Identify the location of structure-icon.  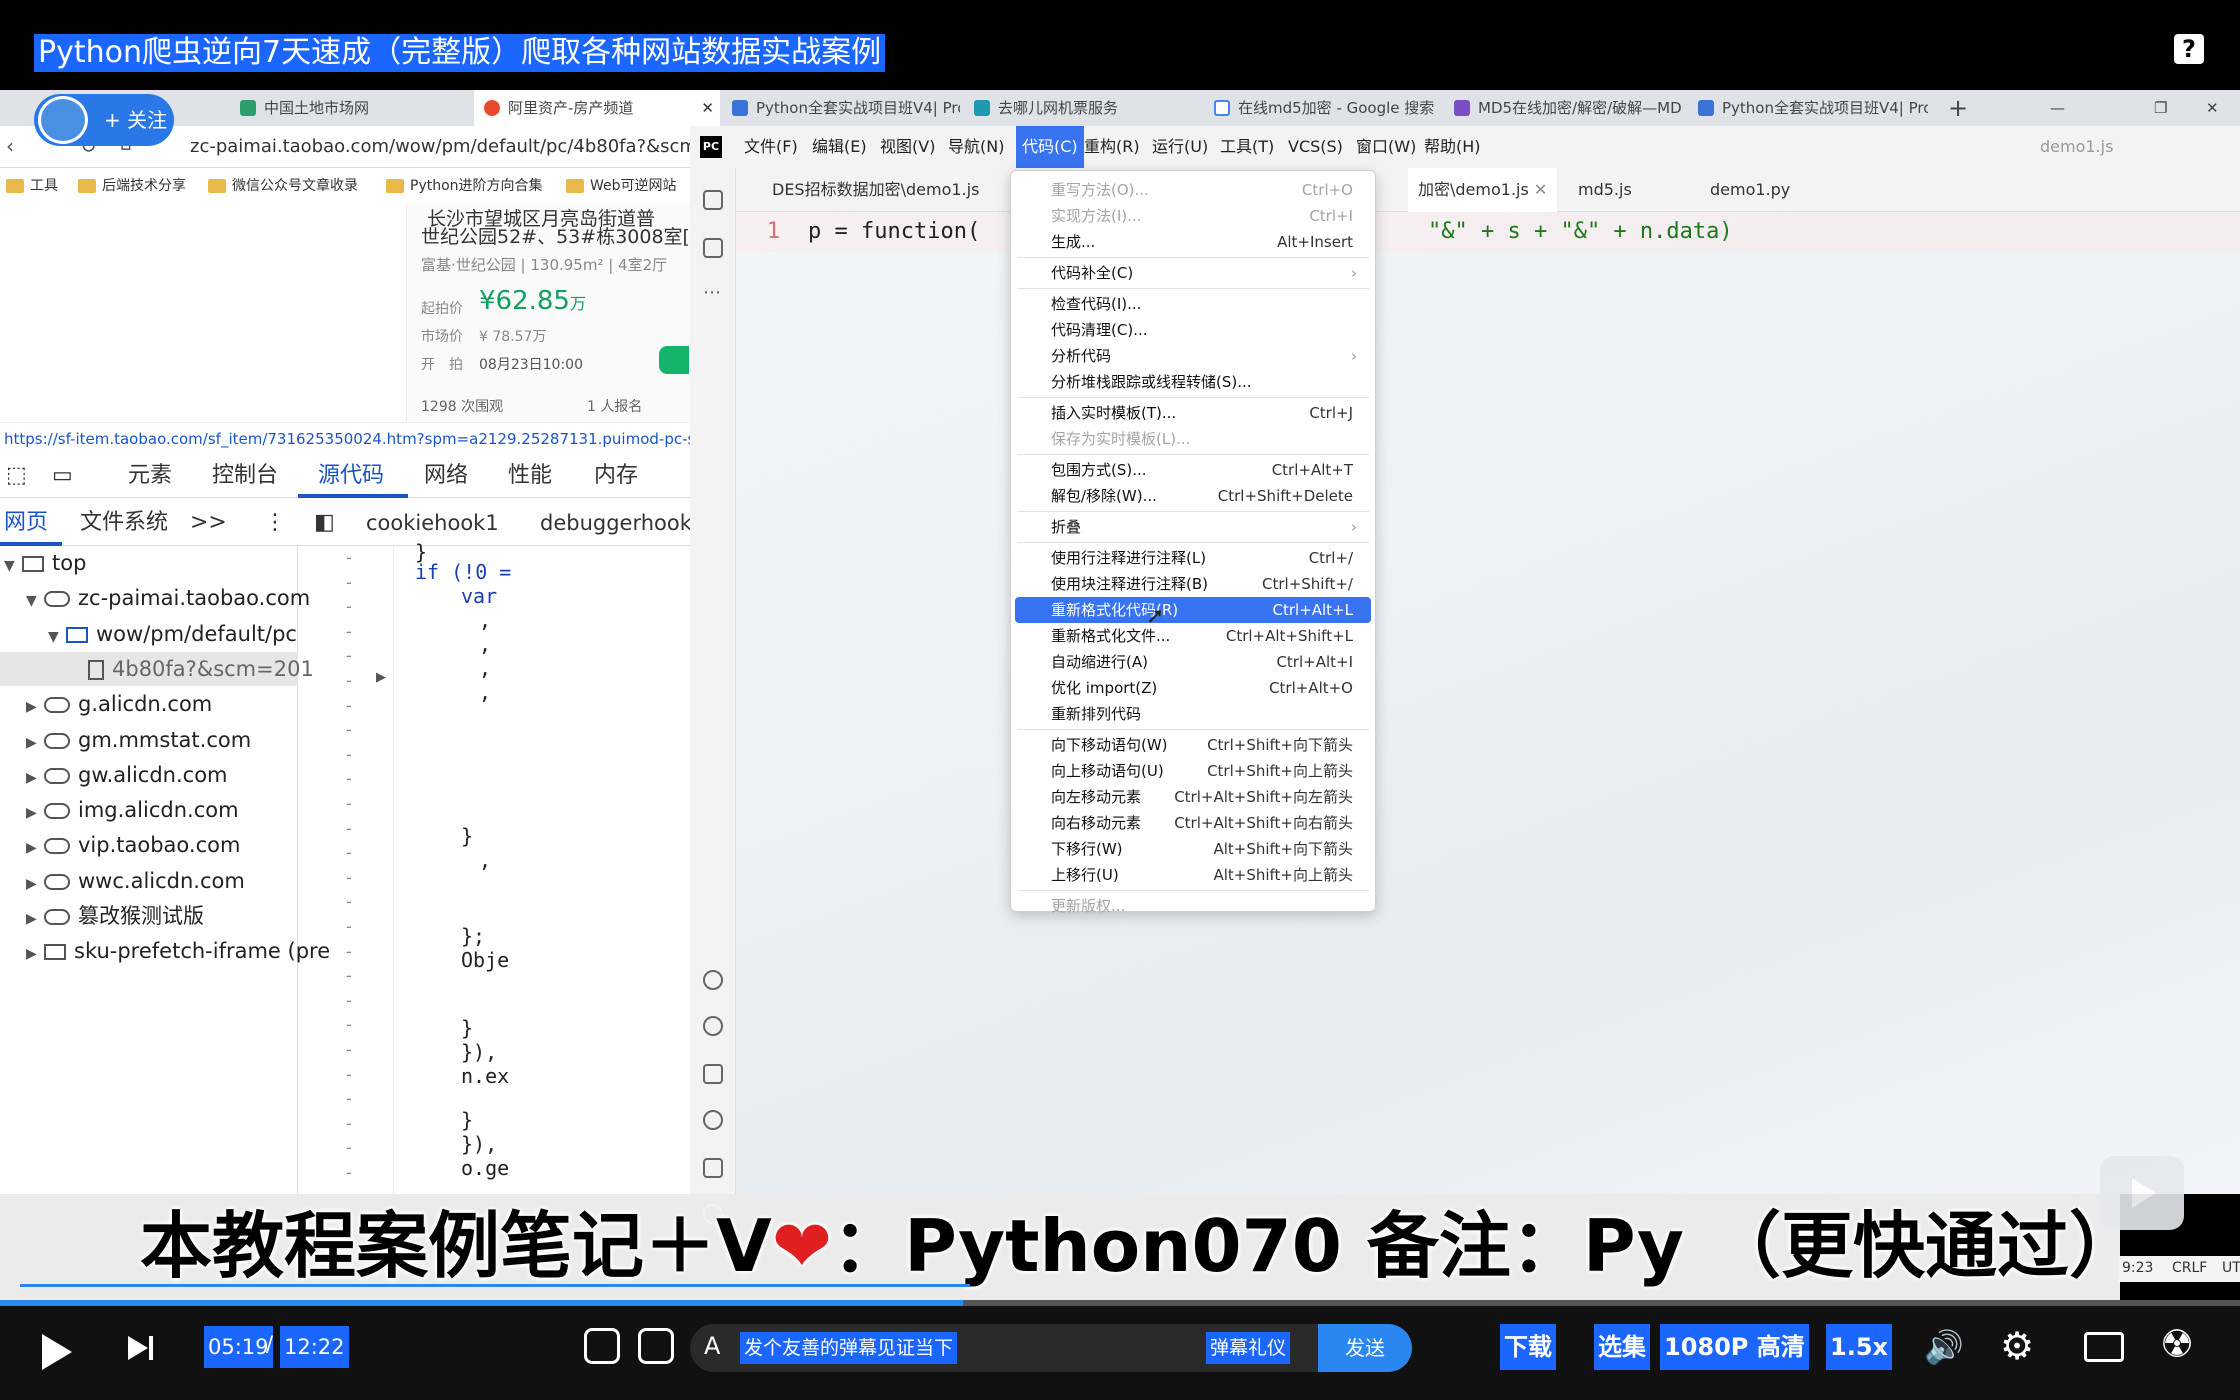
(713, 248).